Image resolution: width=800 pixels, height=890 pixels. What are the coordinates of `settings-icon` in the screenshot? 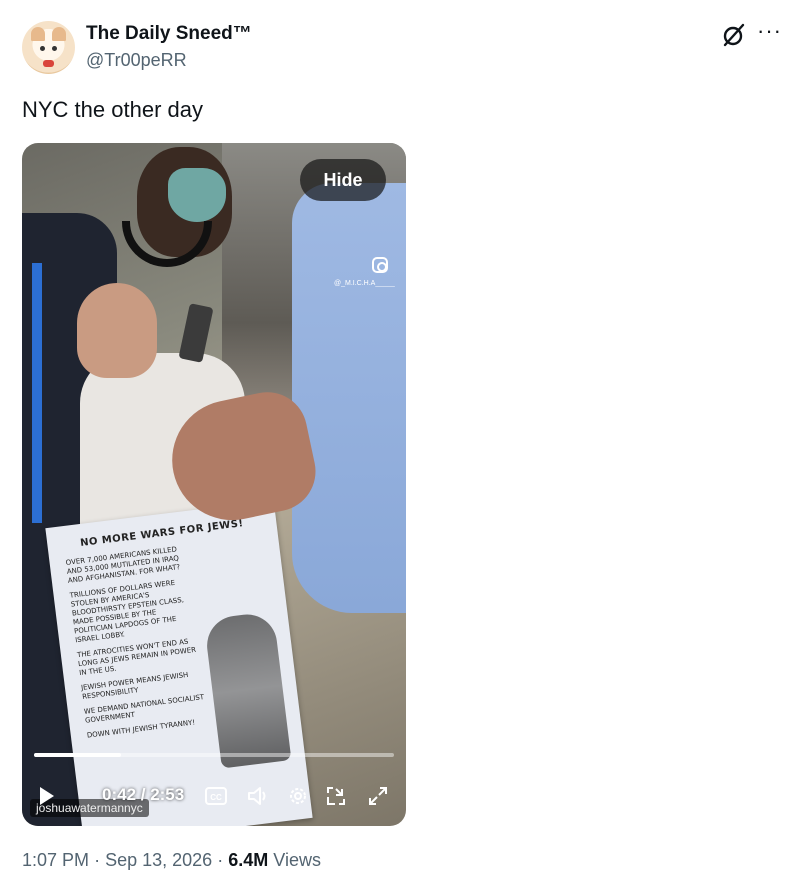 It's located at (298, 796).